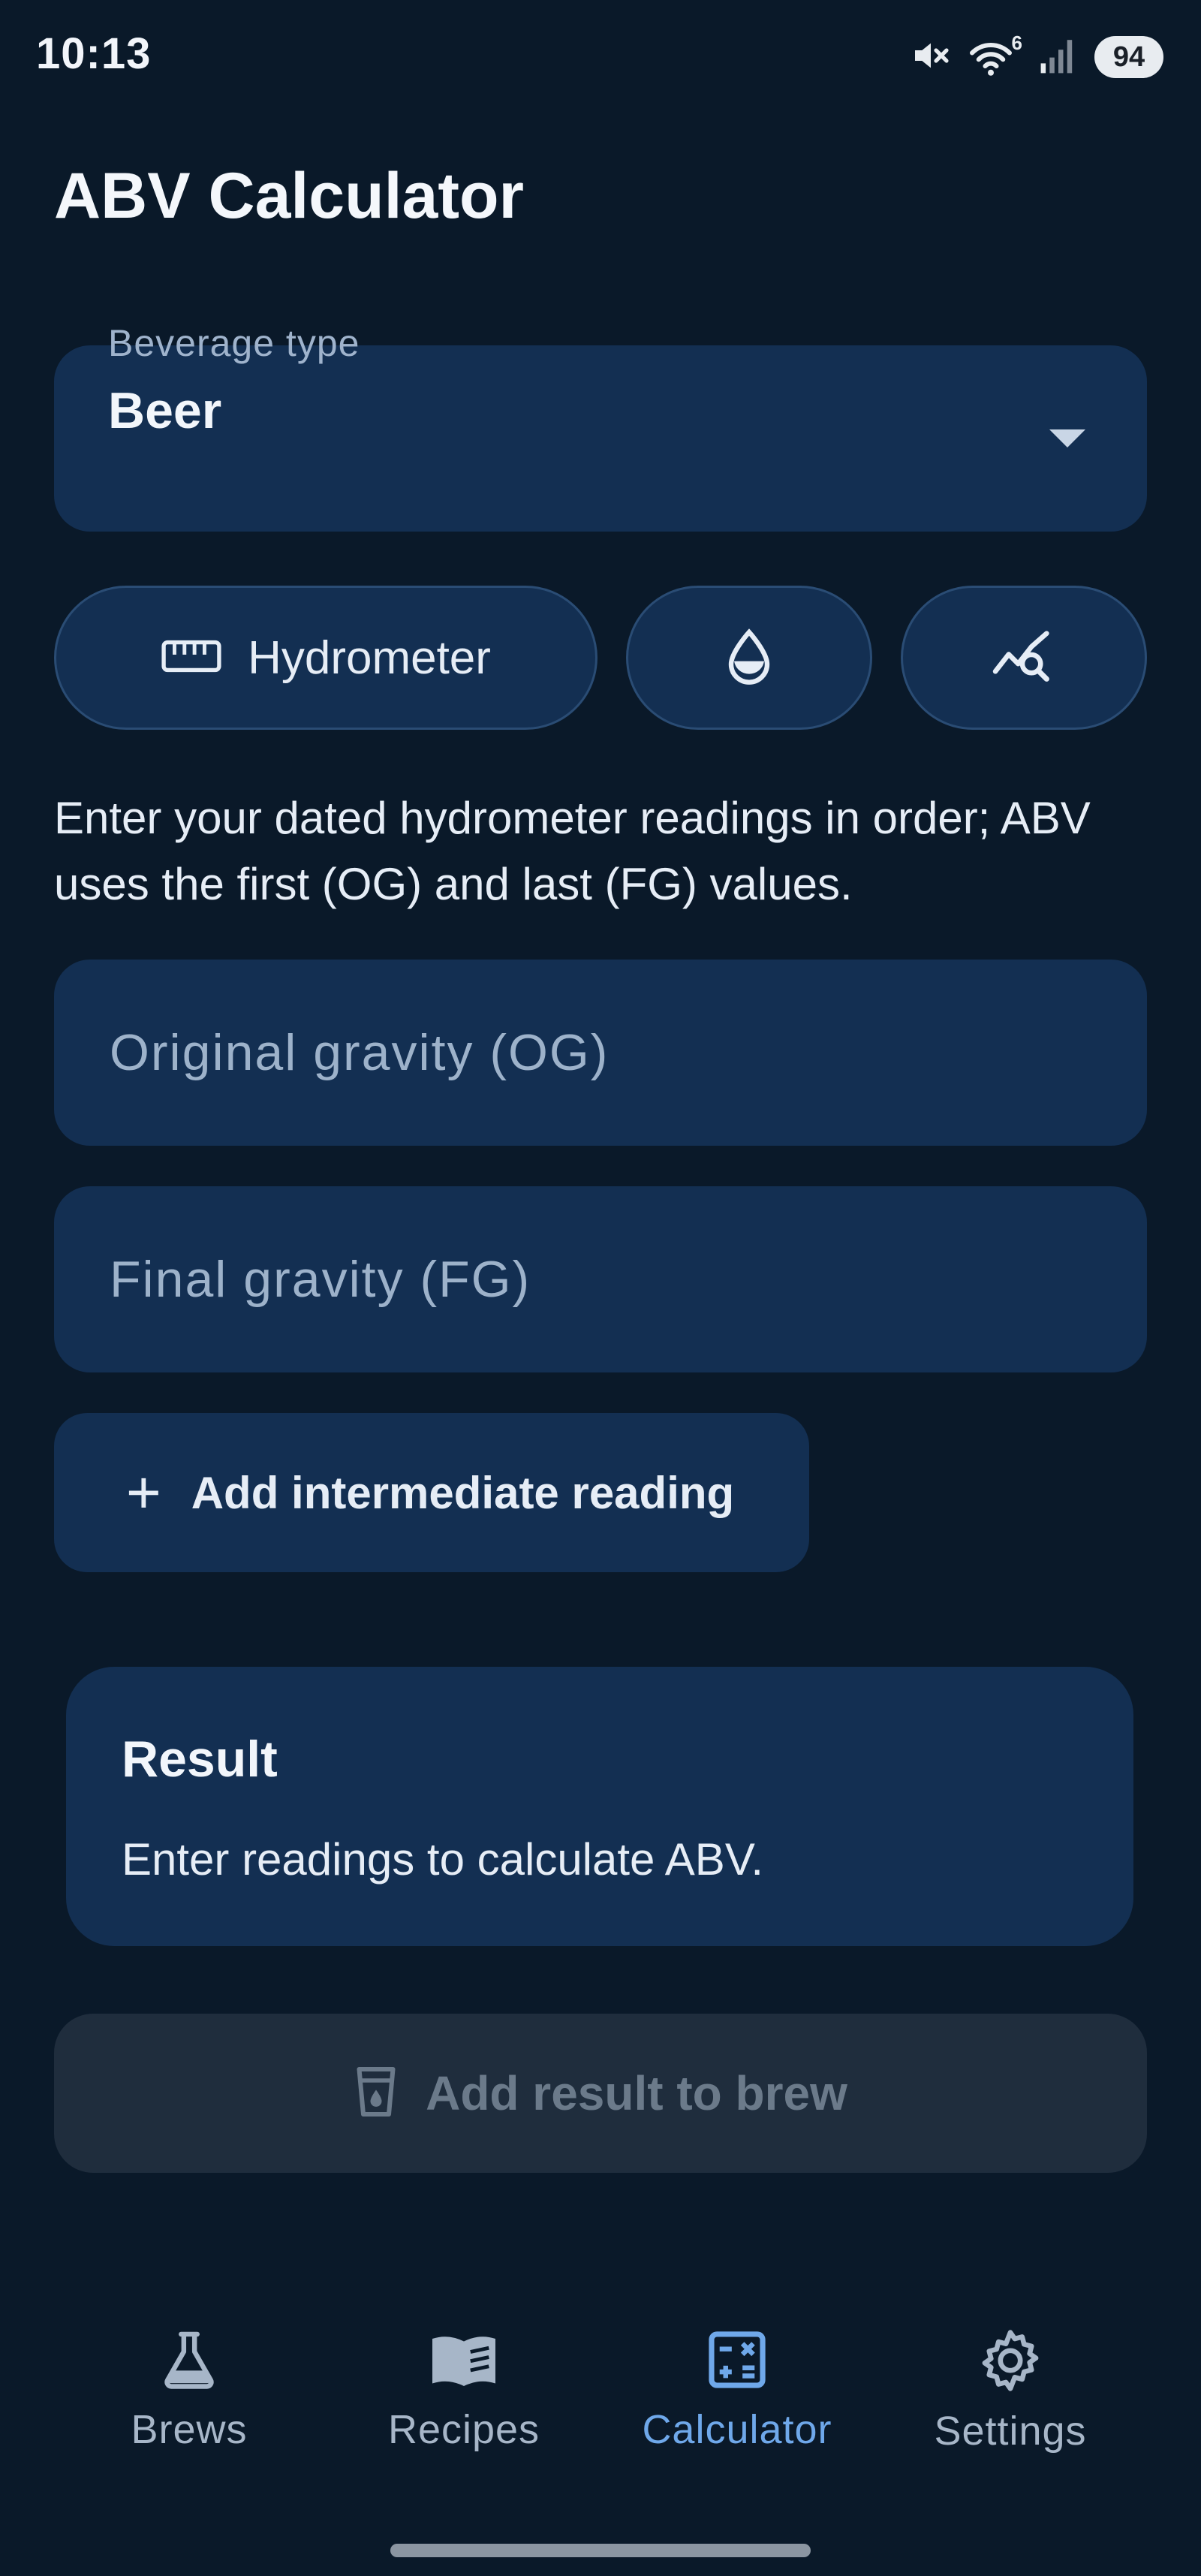 The width and height of the screenshot is (1201, 2576). I want to click on beverage-type-value: Beer, so click(165, 410).